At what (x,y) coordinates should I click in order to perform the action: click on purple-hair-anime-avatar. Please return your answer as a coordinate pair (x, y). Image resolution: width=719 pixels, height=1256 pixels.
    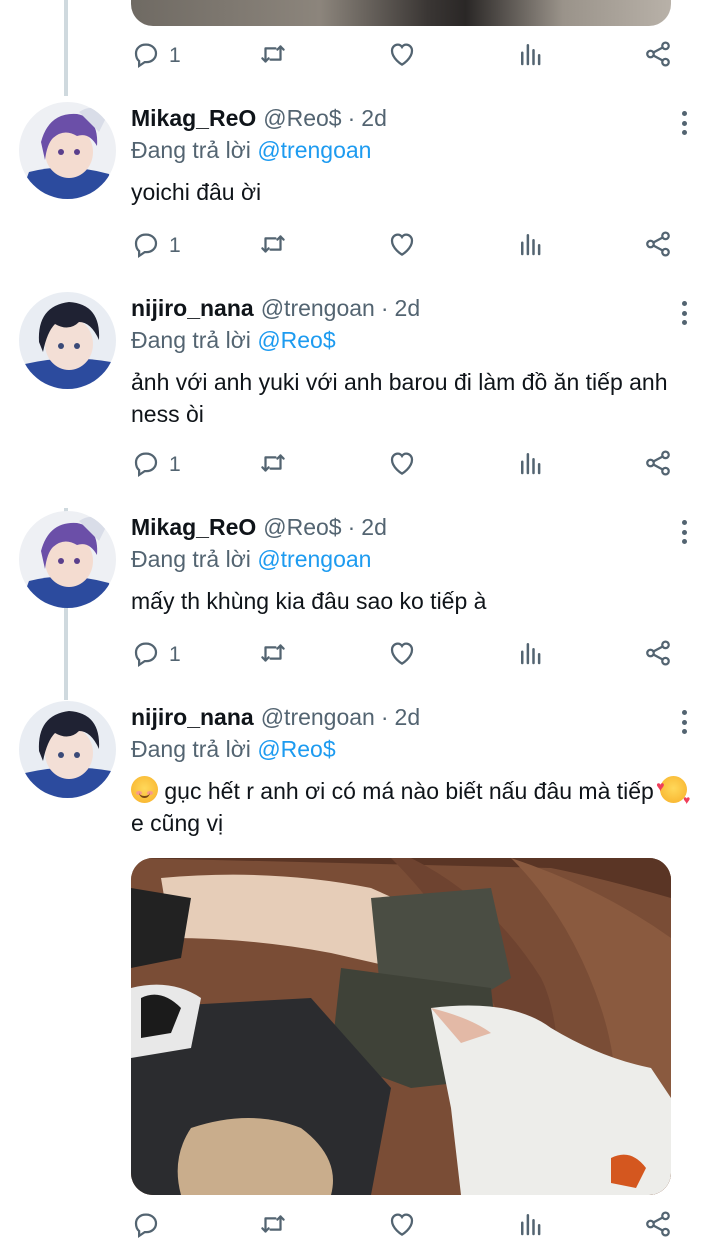
    Looking at the image, I should click on (67, 150).